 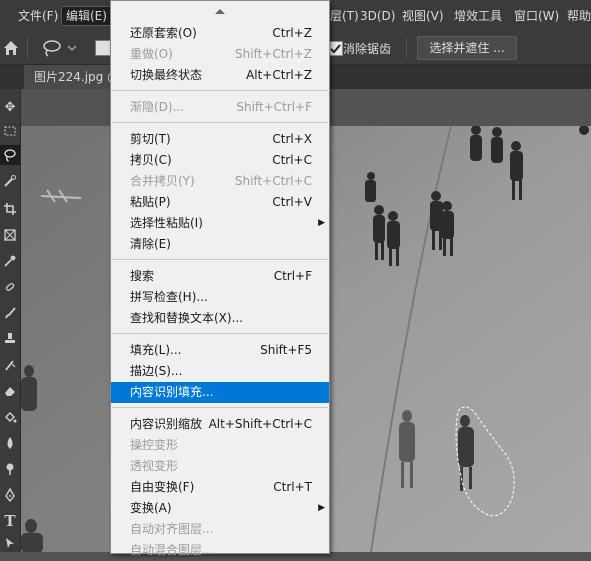 I want to click on menu-item-search: 搜索 Ctrl+F, so click(x=220, y=276).